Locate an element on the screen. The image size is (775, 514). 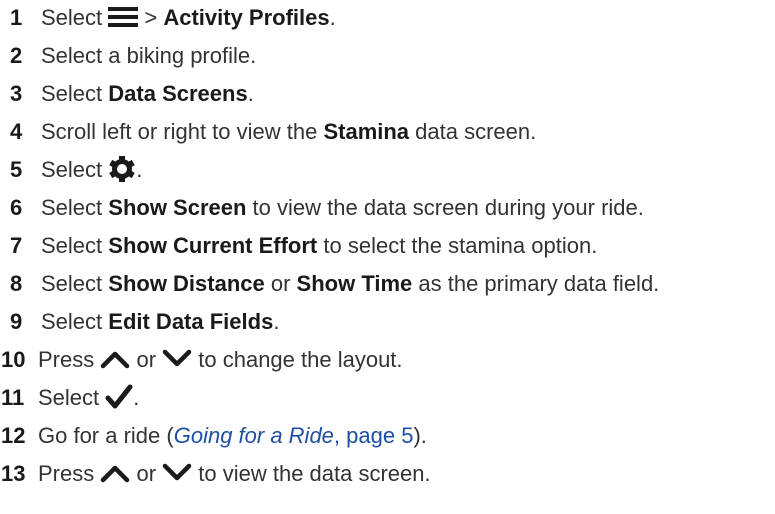
step-number: 2 is located at coordinates (16, 55).